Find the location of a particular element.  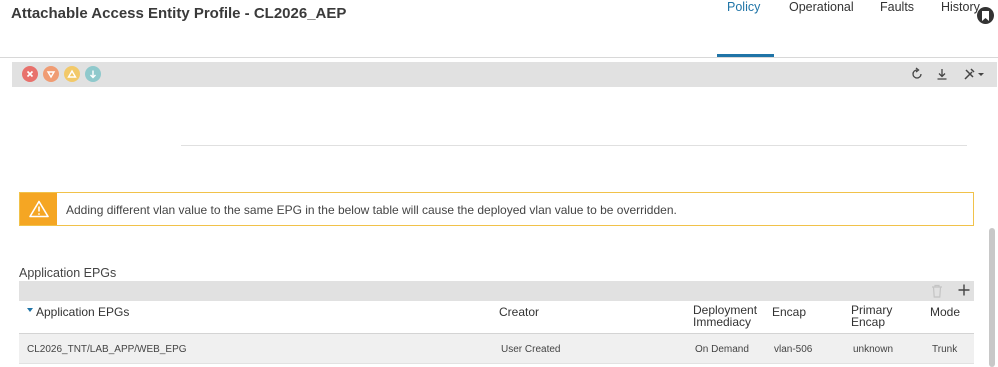

warning-icon is located at coordinates (38, 209).